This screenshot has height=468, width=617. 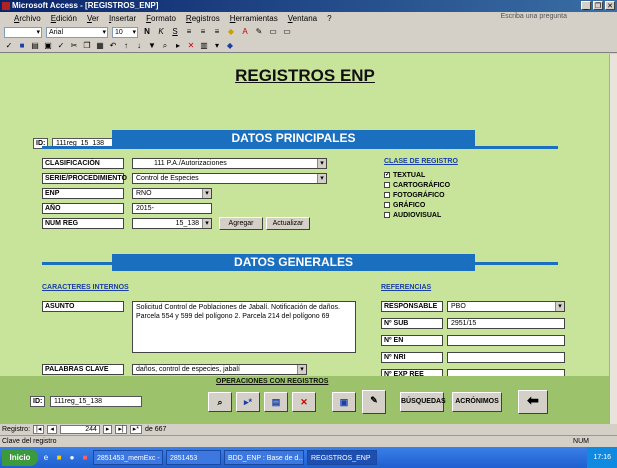 What do you see at coordinates (477, 402) in the screenshot?
I see `acronimos-button: ACRÓNIMOS` at bounding box center [477, 402].